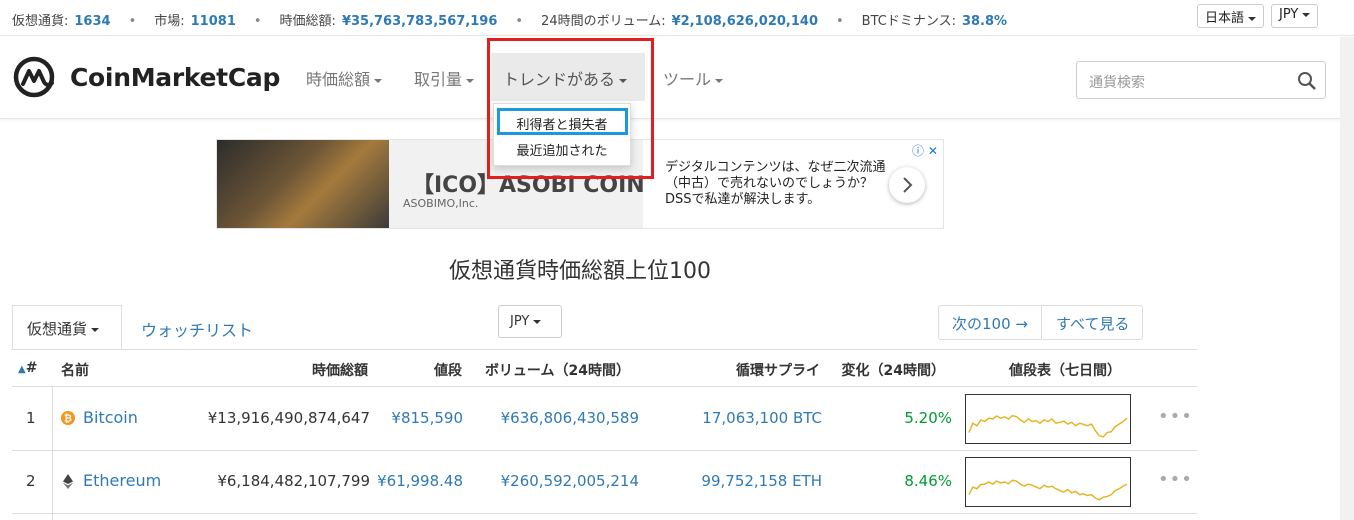  I want to click on stat-value: 11081, so click(213, 21).